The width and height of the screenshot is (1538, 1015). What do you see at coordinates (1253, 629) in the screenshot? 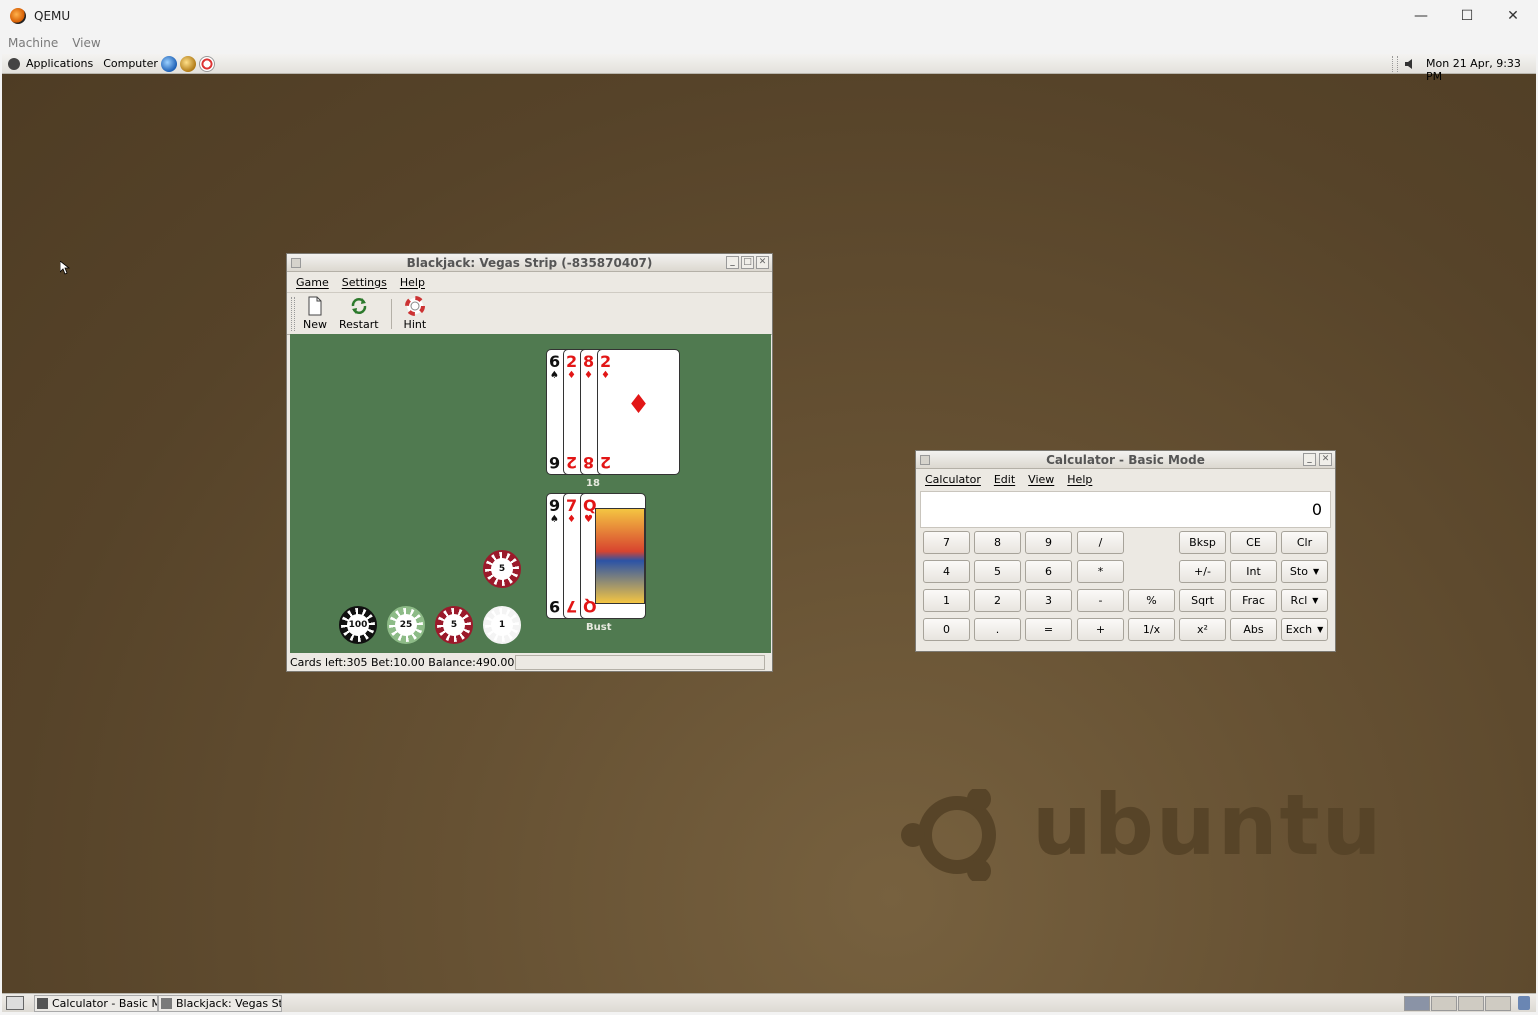
I see `calc-button-abs: Abs` at bounding box center [1253, 629].